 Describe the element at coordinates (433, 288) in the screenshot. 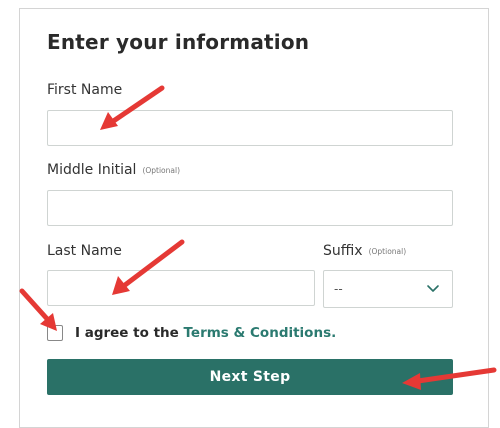

I see `chevron-down-icon` at that location.